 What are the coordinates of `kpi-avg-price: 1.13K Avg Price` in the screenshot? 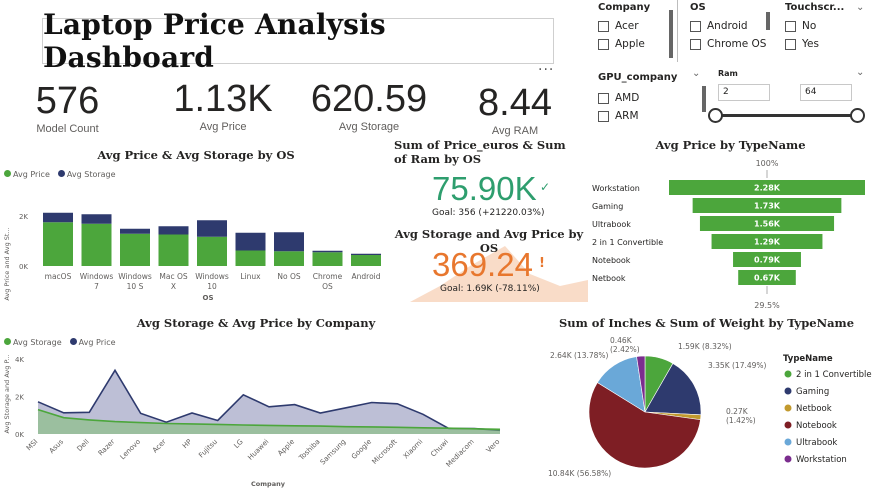 It's located at (223, 105).